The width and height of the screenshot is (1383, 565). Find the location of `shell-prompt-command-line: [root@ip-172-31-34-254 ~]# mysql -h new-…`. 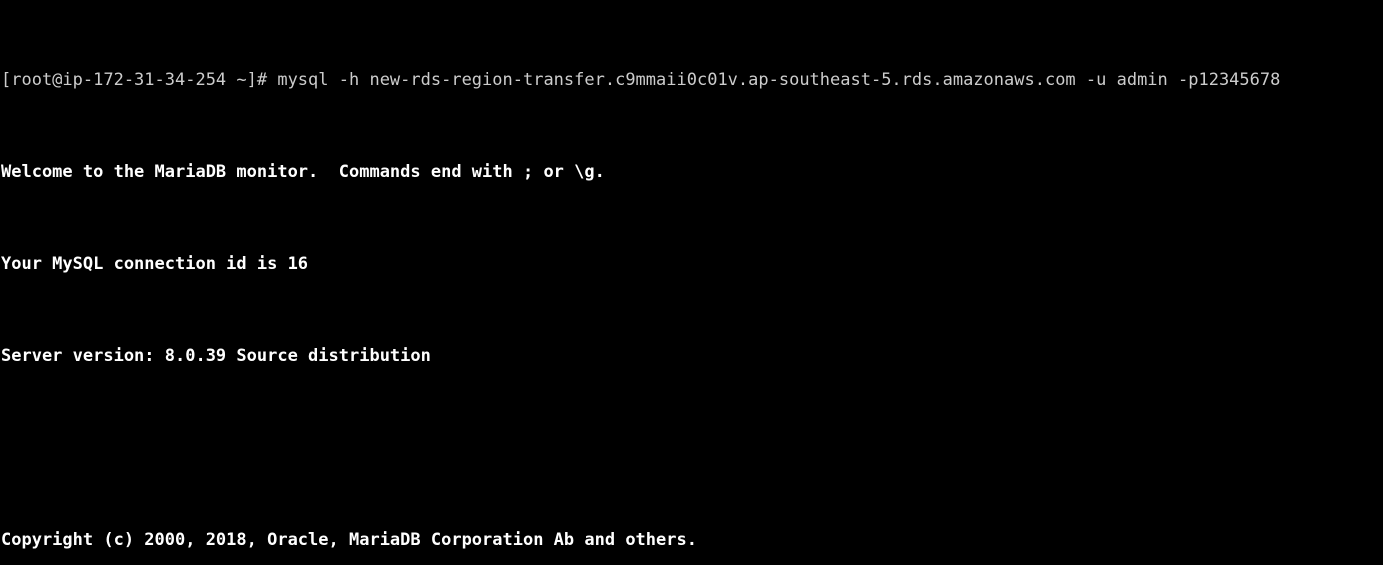

shell-prompt-command-line: [root@ip-172-31-34-254 ~]# mysql -h new-… is located at coordinates (641, 80).